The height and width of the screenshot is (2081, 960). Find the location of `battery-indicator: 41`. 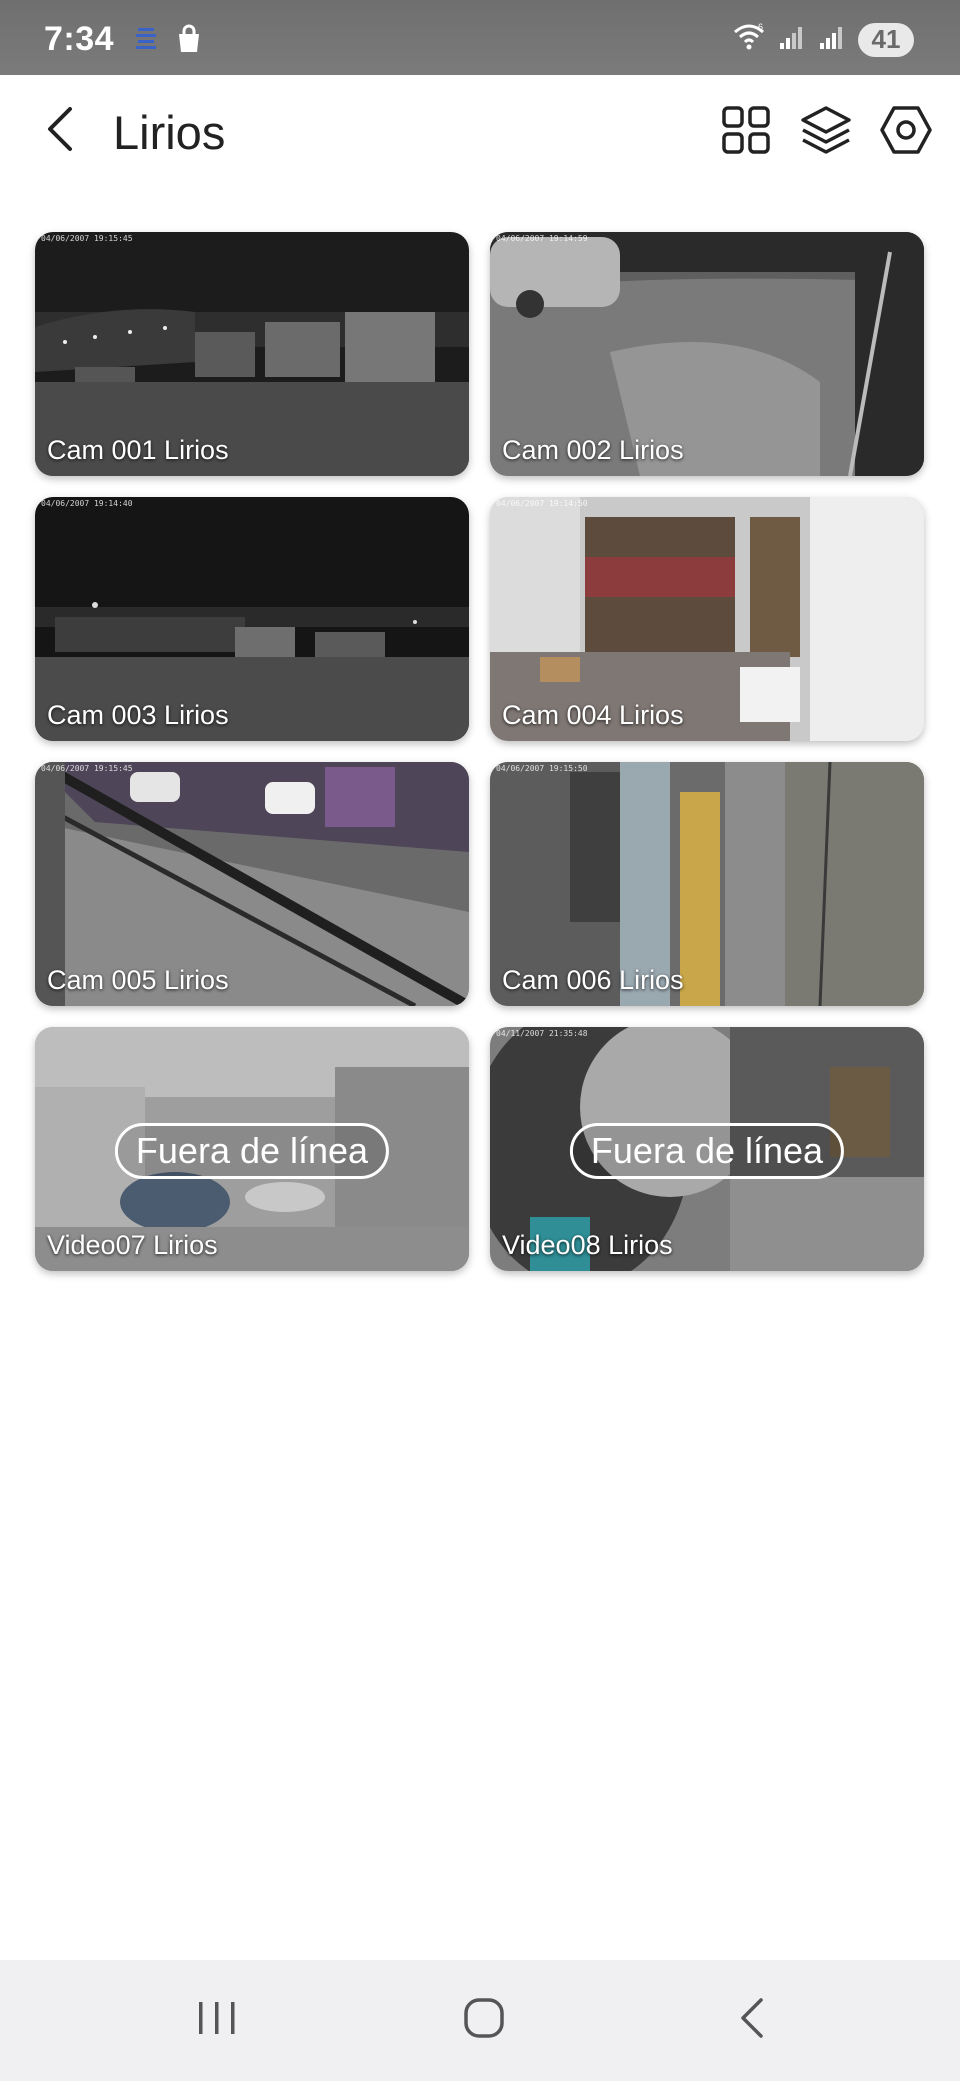

battery-indicator: 41 is located at coordinates (886, 39).